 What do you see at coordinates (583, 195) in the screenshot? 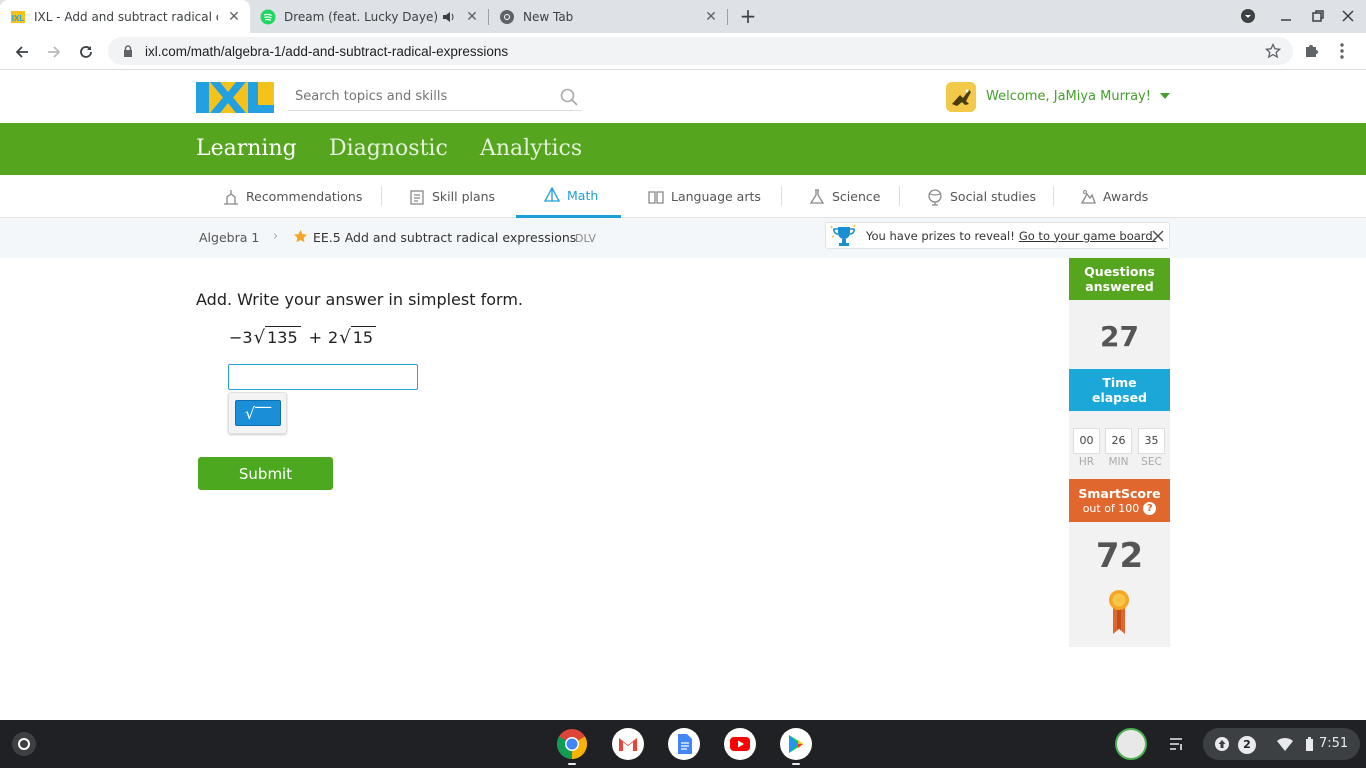
I see `subnav-label: Math` at bounding box center [583, 195].